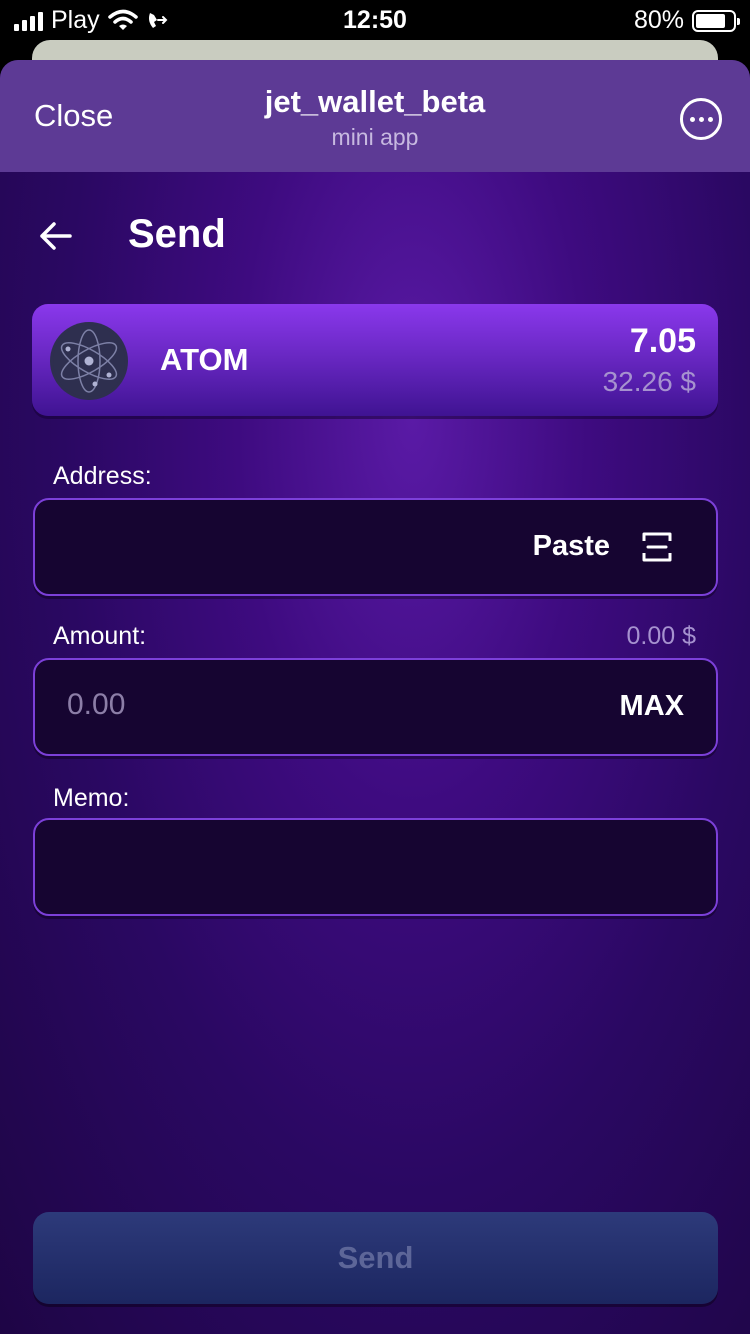 Image resolution: width=750 pixels, height=1334 pixels. What do you see at coordinates (56, 236) in the screenshot?
I see `arrow-left-icon` at bounding box center [56, 236].